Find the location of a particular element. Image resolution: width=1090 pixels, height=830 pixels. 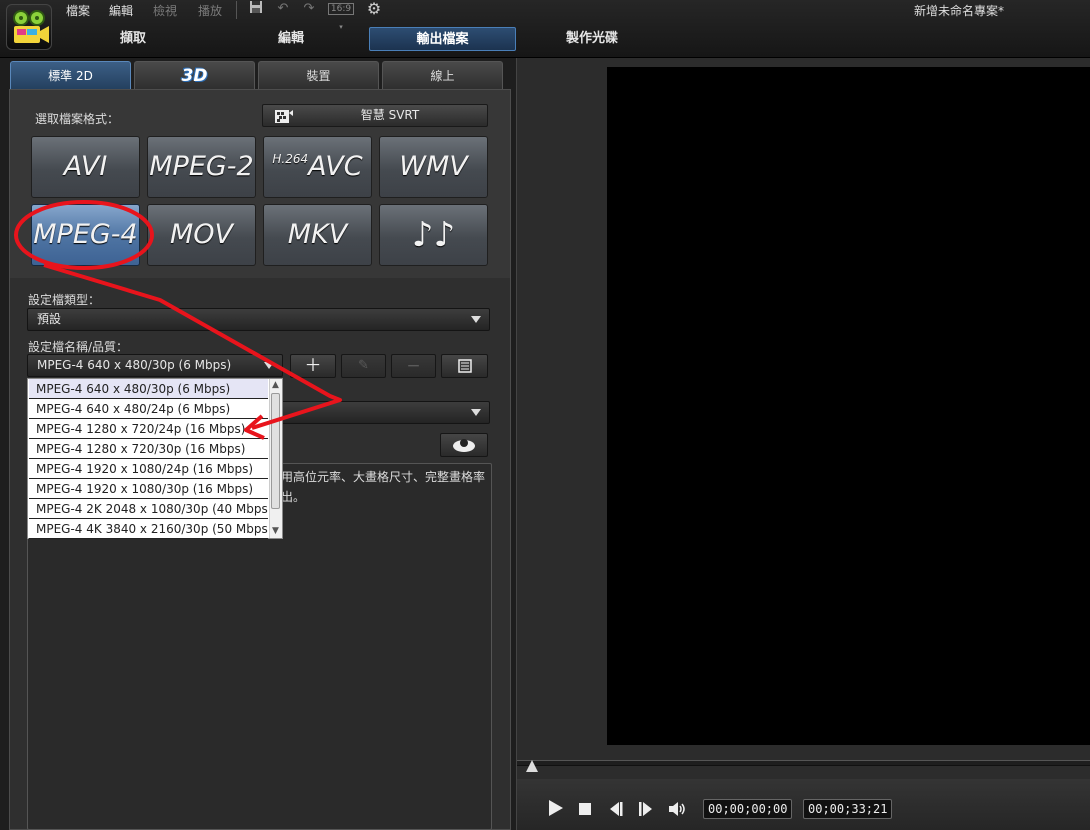

annotation-arrow-line is located at coordinates (192, 346).